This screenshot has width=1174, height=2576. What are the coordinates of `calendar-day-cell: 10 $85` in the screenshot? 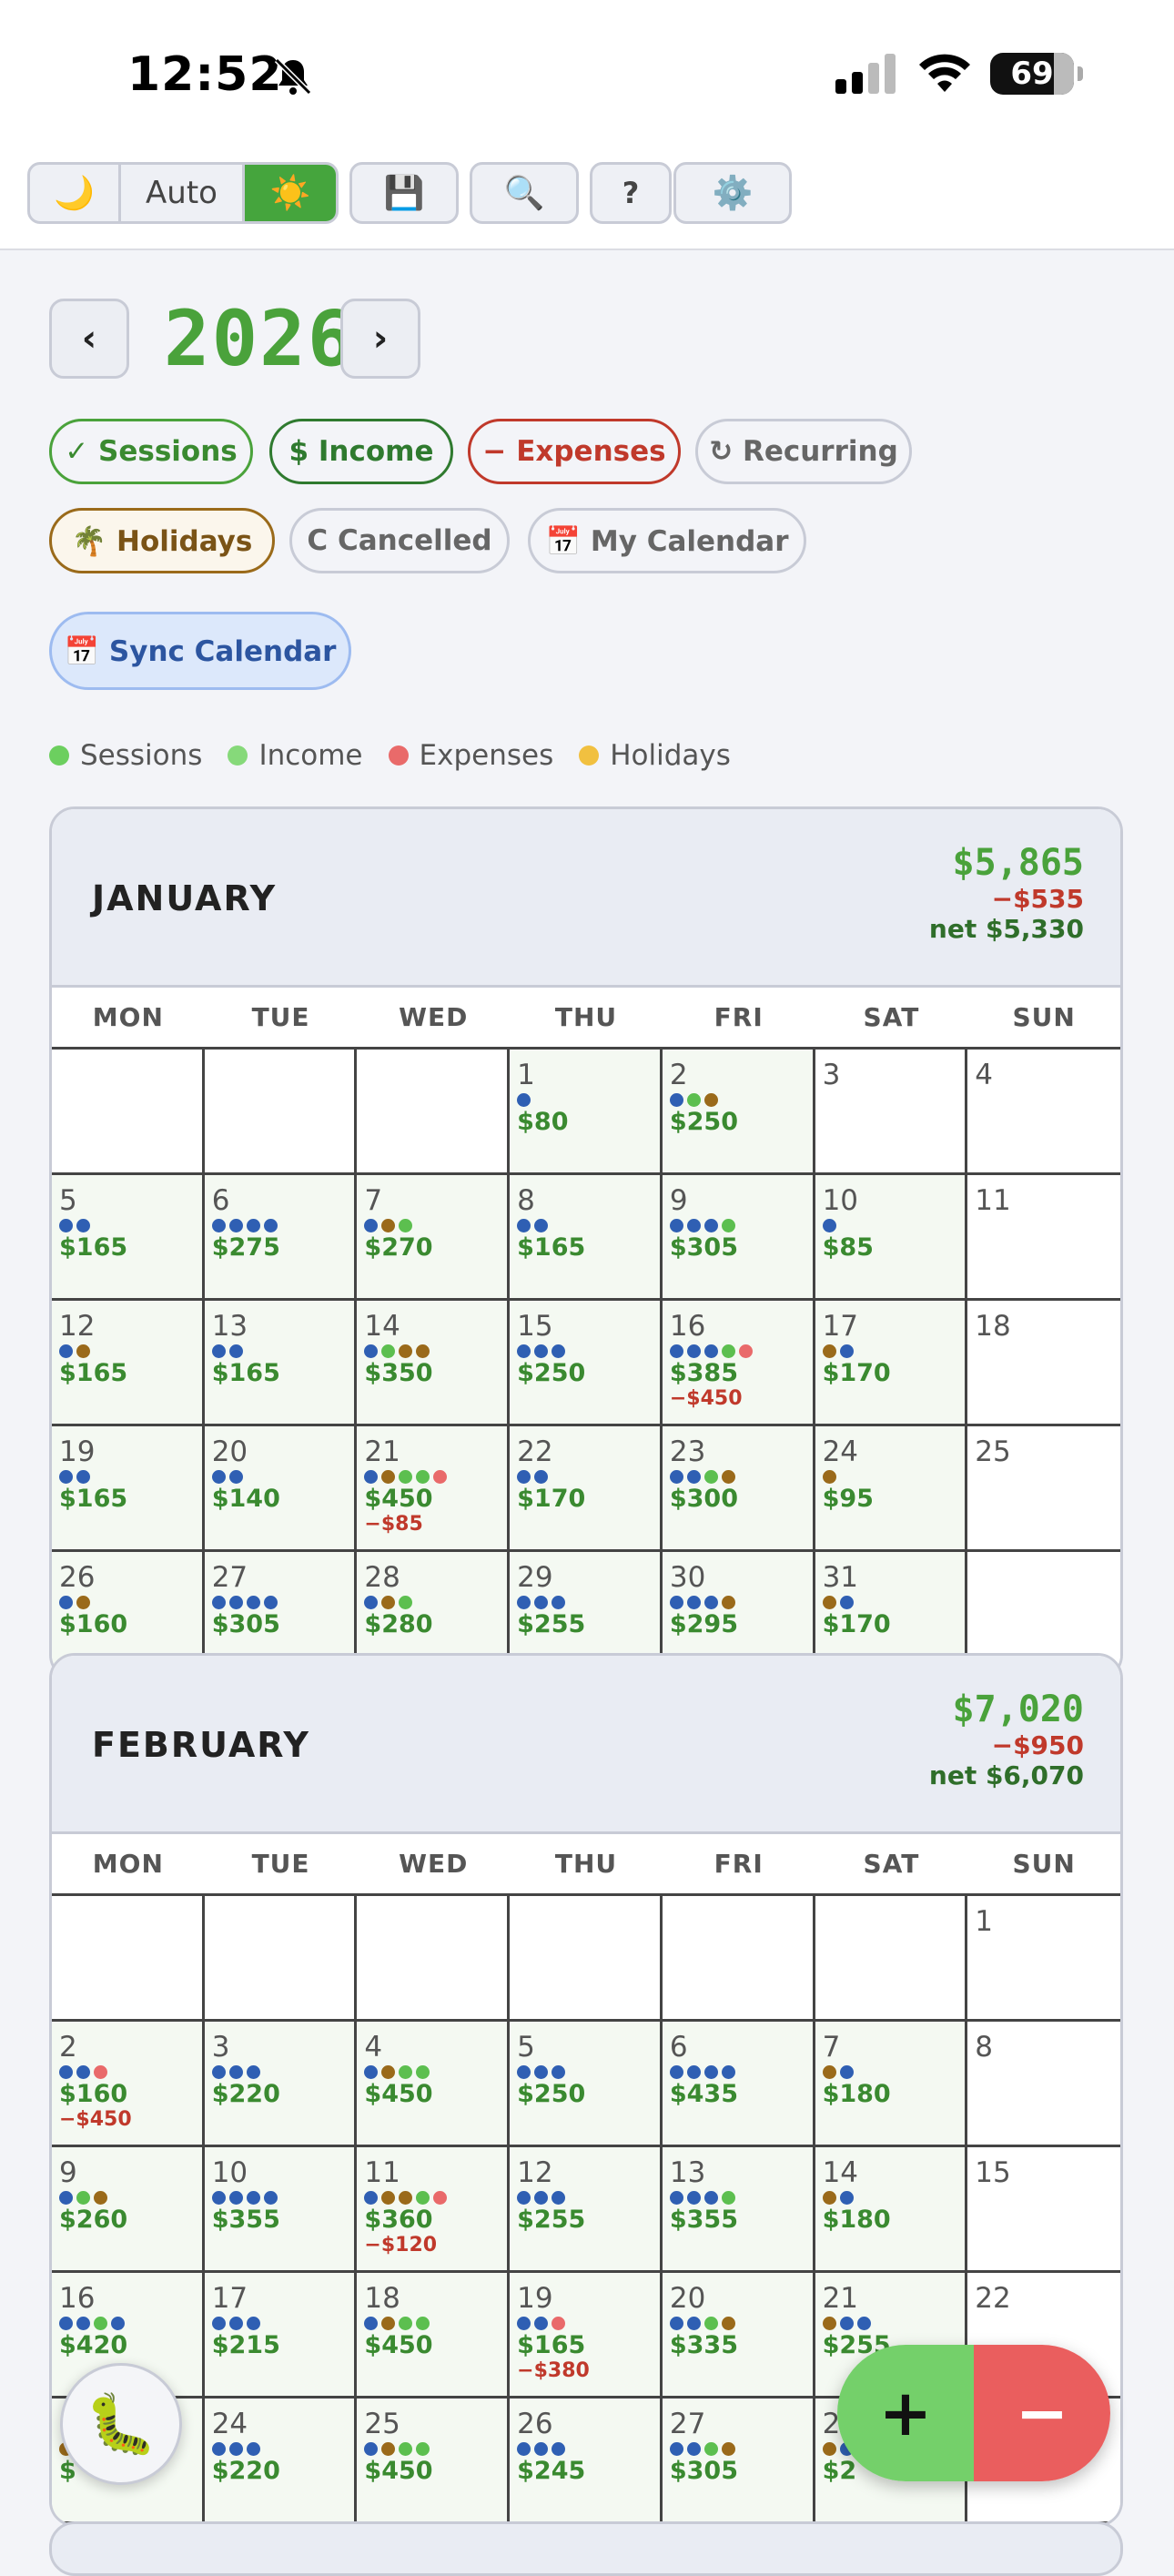 It's located at (891, 1238).